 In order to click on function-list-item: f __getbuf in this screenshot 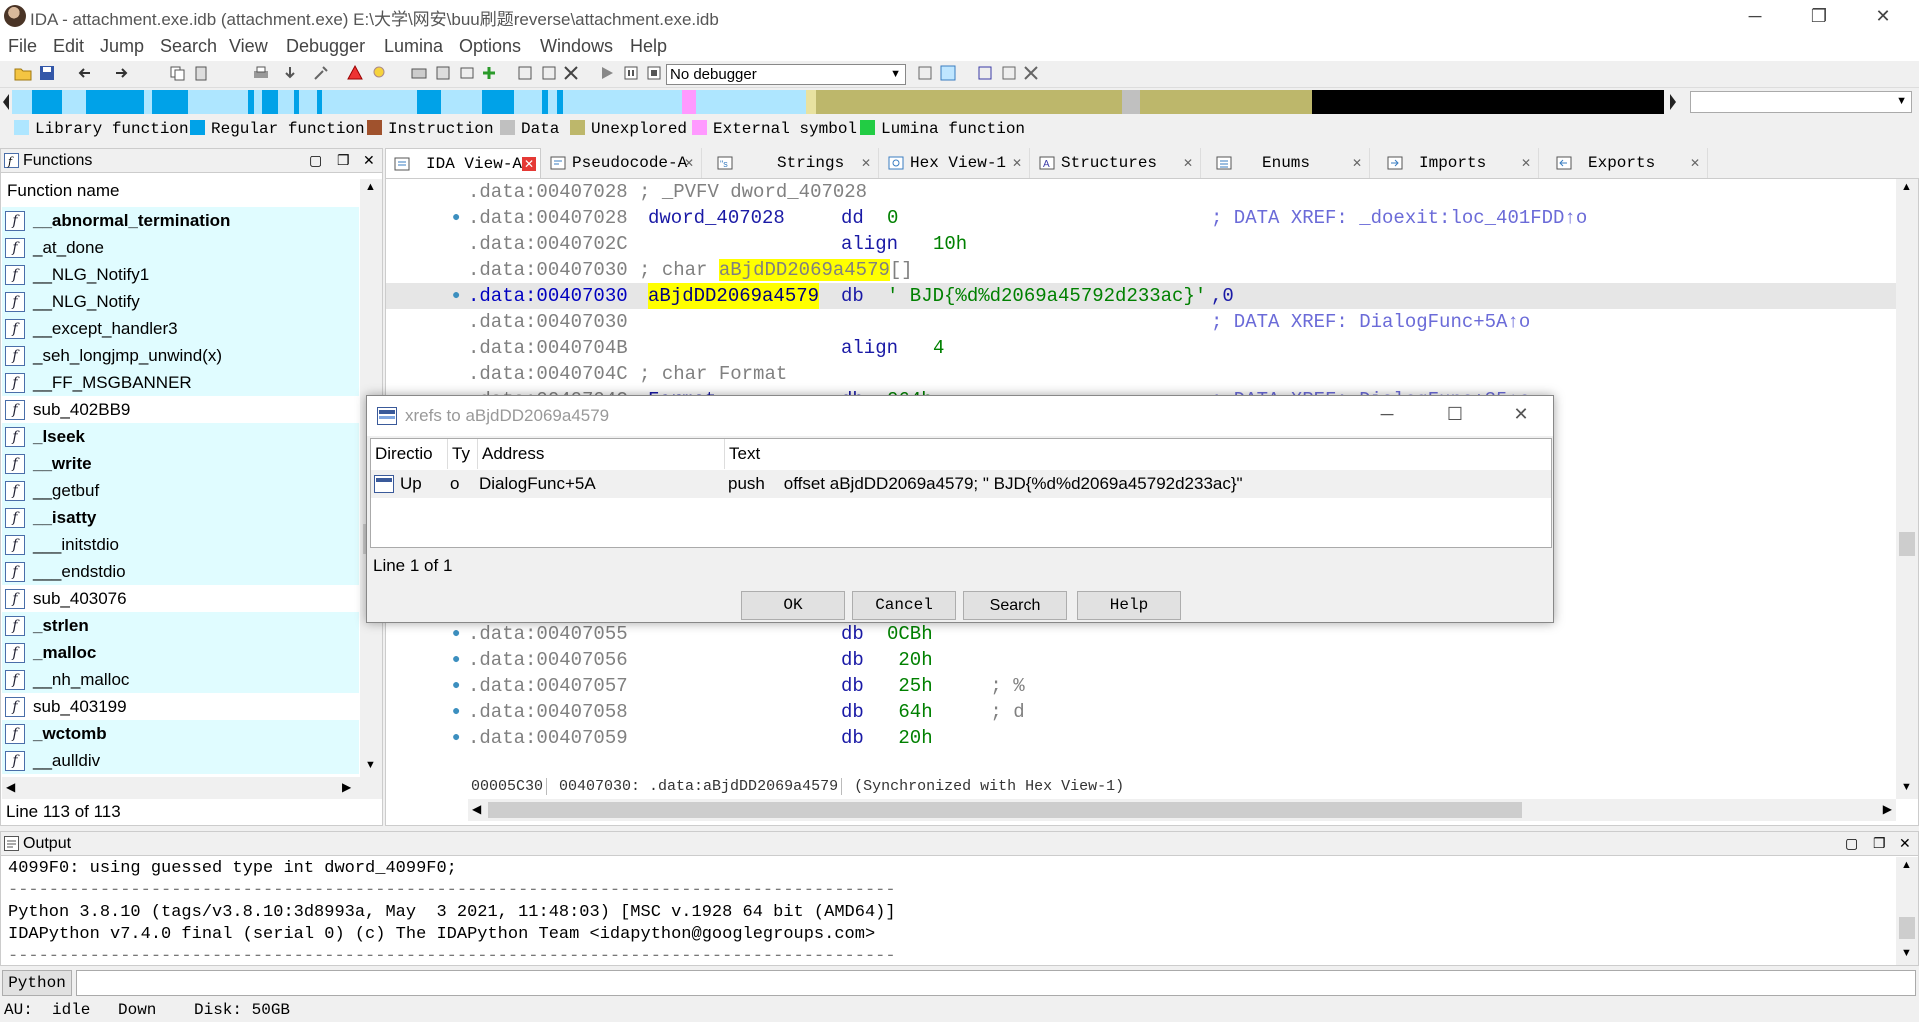, I will do `click(180, 490)`.